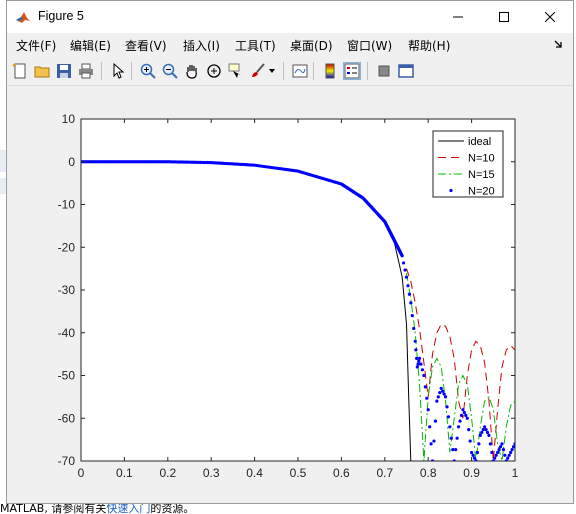  Describe the element at coordinates (290, 71) in the screenshot. I see `figure-toolbar` at that location.